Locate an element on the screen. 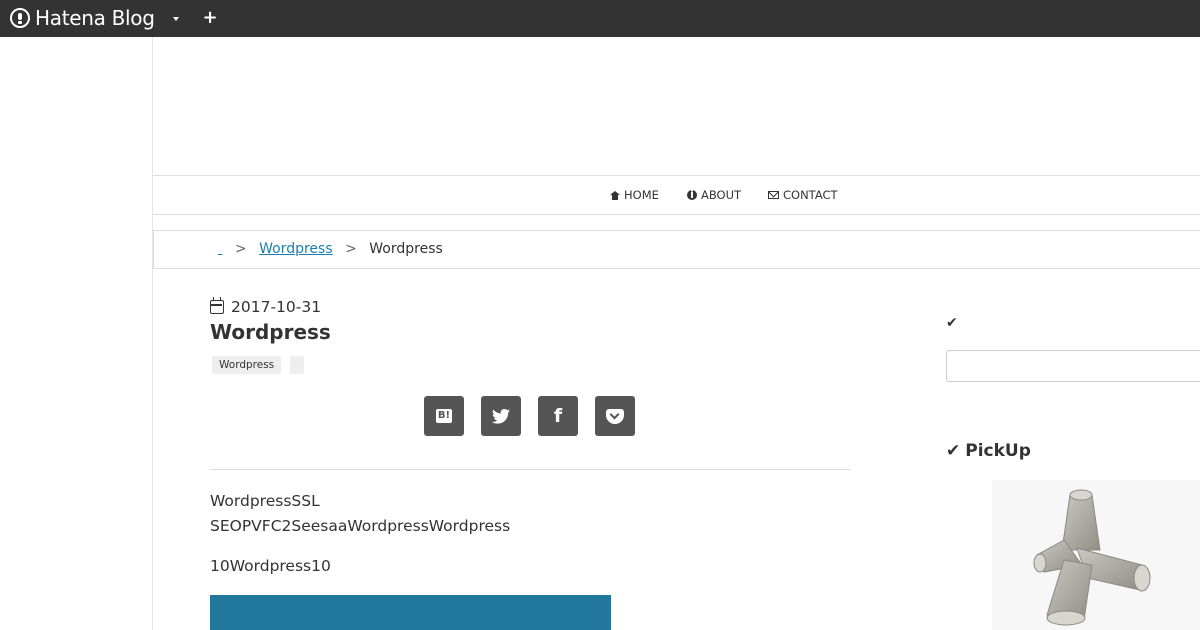 The width and height of the screenshot is (1200, 630). article-date-text: 2017-10-31 is located at coordinates (276, 307).